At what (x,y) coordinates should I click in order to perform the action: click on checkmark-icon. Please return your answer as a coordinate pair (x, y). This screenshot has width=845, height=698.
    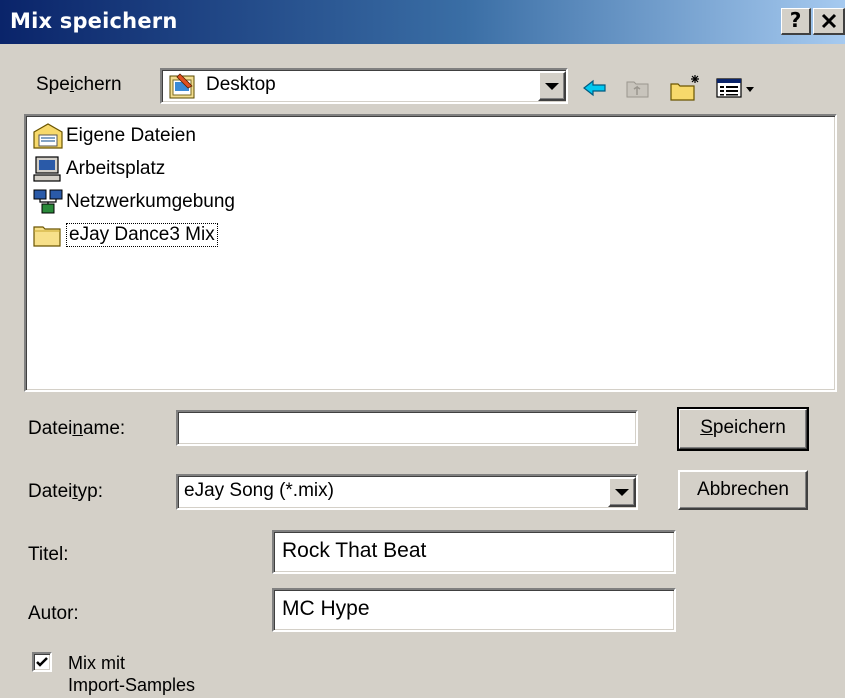
    Looking at the image, I should click on (42, 662).